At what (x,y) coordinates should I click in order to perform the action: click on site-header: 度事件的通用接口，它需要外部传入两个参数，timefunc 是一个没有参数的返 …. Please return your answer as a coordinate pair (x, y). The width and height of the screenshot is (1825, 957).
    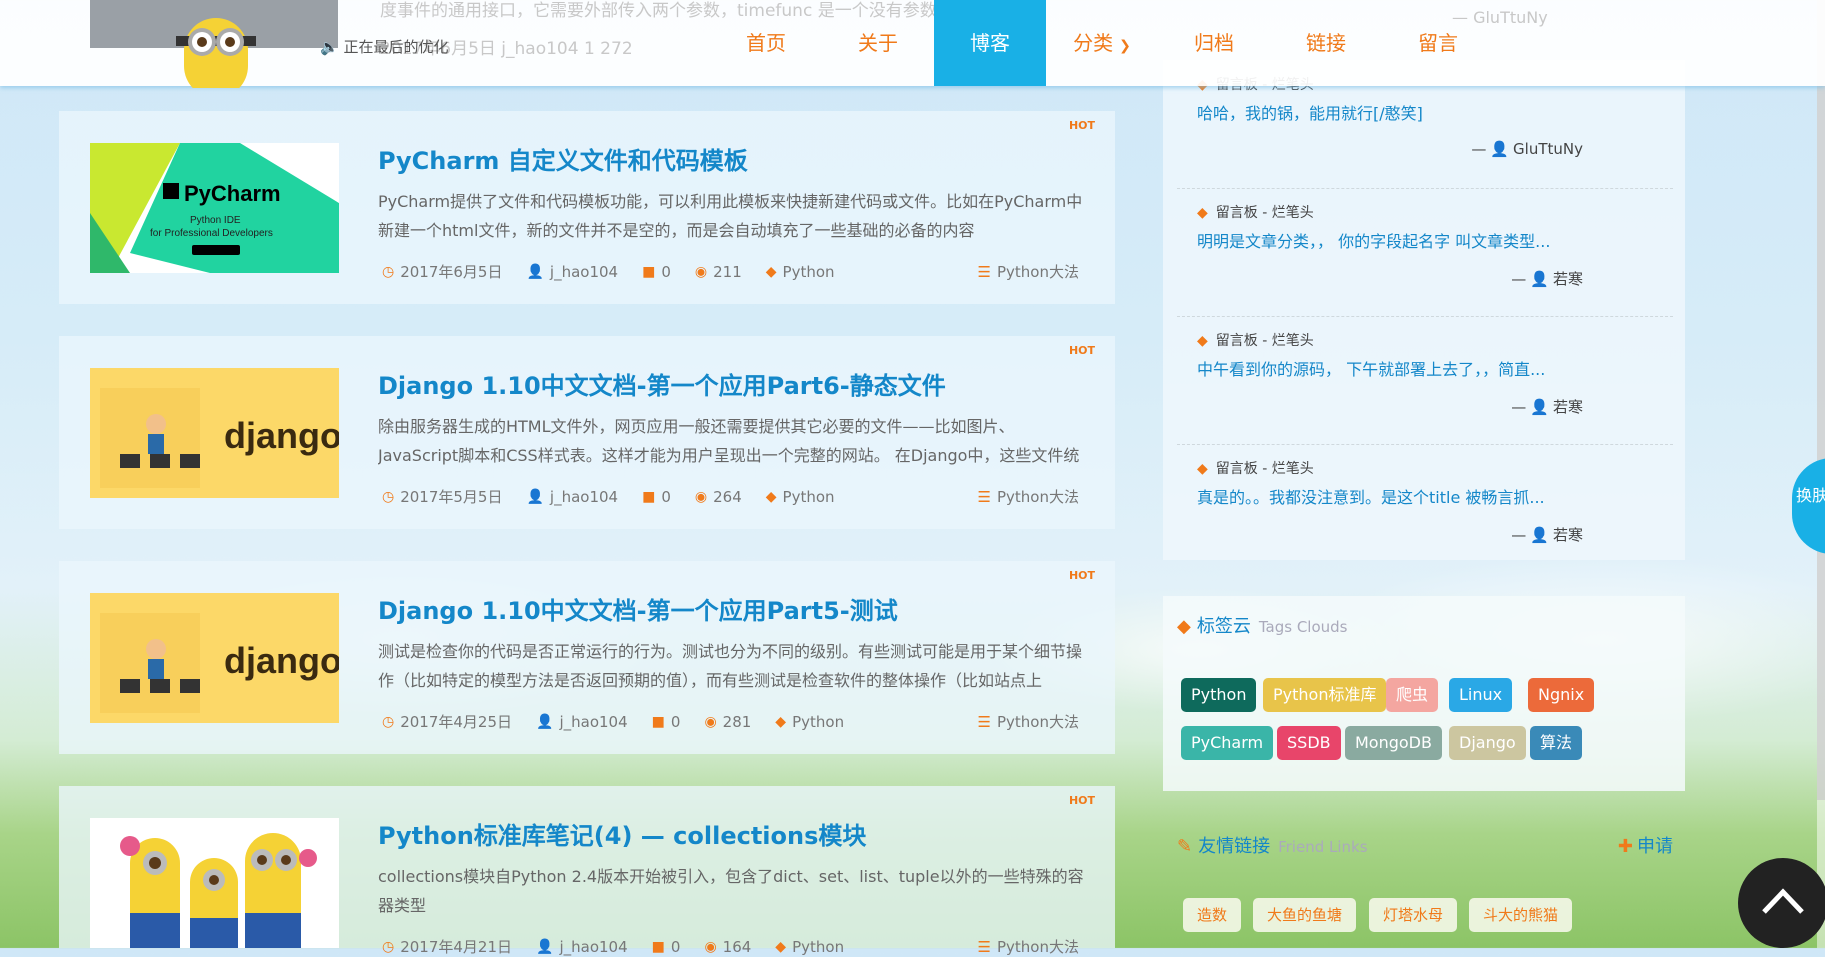
    Looking at the image, I should click on (912, 44).